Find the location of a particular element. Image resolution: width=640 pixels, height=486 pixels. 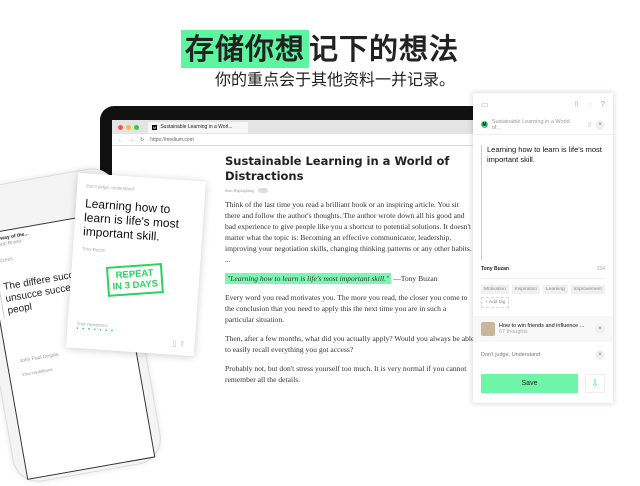

repeat-stamp: REPEAT IN 3 DAYS is located at coordinates (134, 280).